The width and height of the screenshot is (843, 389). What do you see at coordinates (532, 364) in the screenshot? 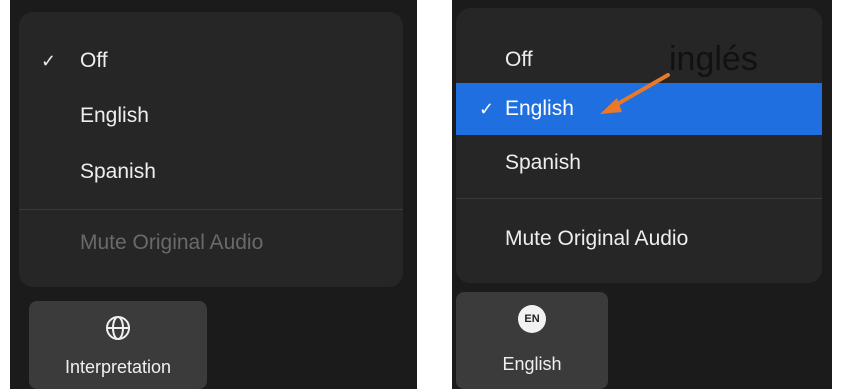
I see `language-button-label: English` at bounding box center [532, 364].